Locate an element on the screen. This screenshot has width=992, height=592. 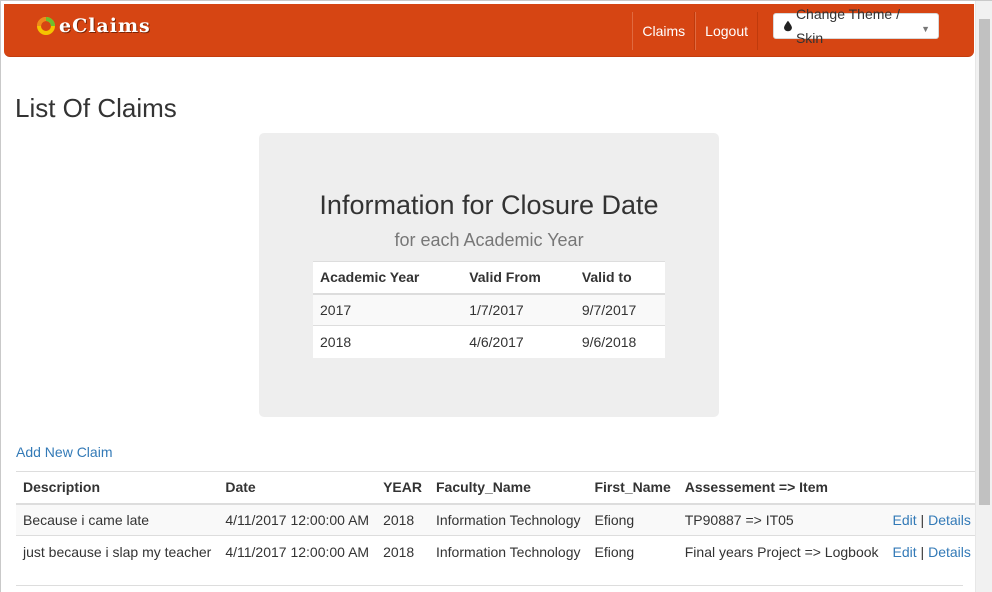
valid-from-cell: 4/6/2017 is located at coordinates (518, 341).